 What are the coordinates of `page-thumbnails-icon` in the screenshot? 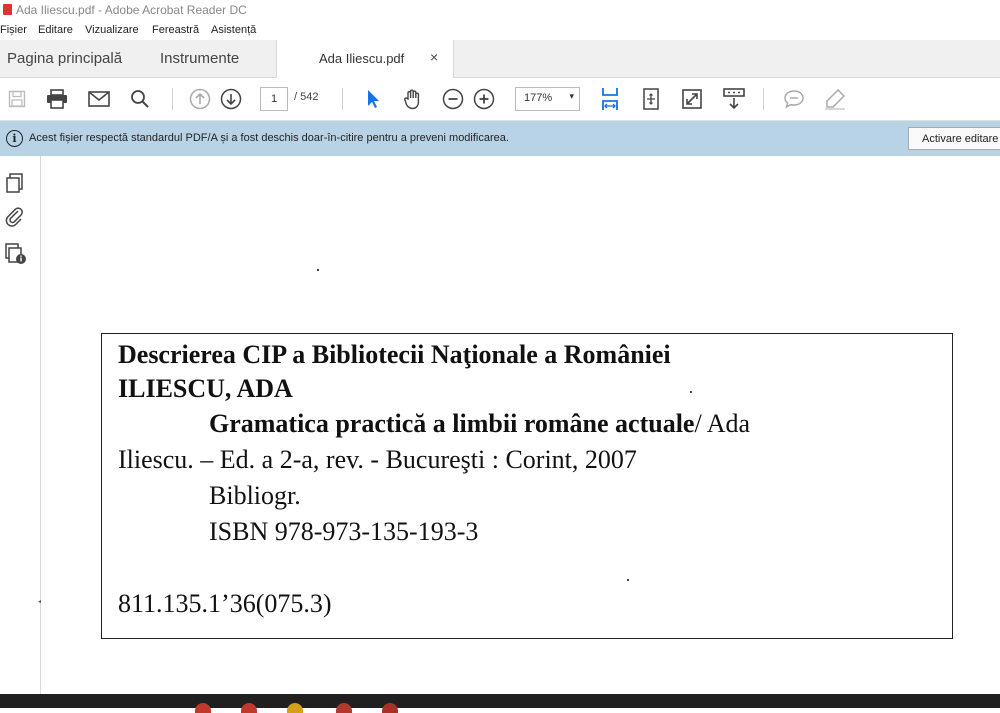 It's located at (15, 183).